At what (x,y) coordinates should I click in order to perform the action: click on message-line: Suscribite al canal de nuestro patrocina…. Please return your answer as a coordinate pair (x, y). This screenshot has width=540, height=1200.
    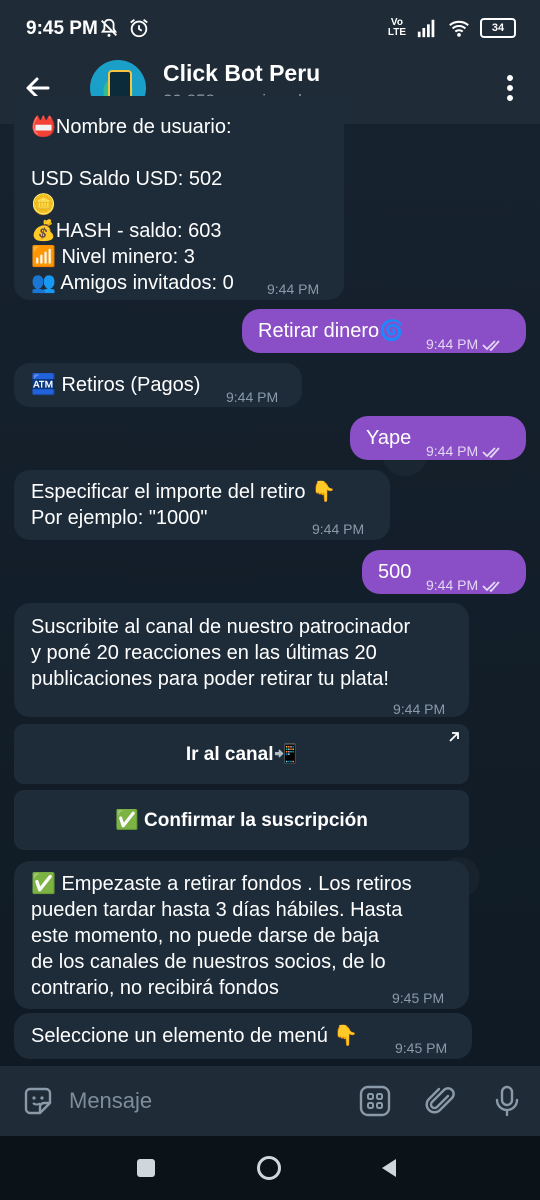
    Looking at the image, I should click on (221, 627).